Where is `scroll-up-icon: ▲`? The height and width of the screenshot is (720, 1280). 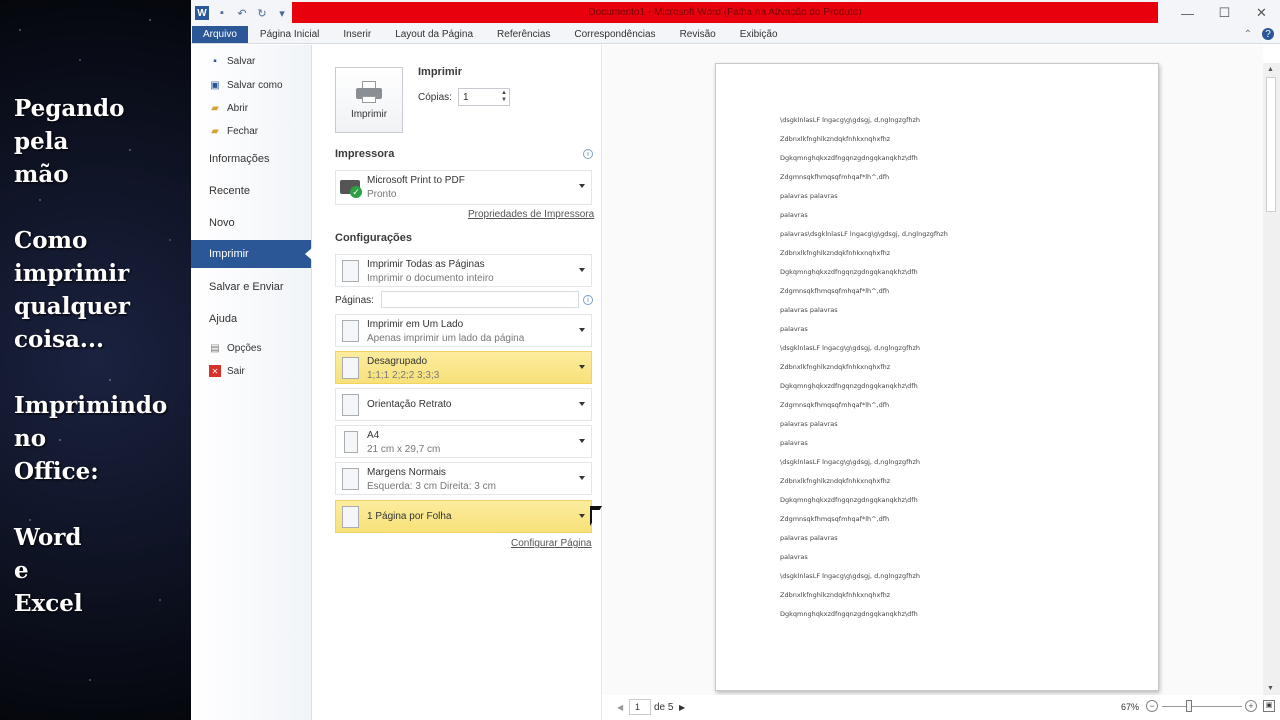 scroll-up-icon: ▲ is located at coordinates (1270, 69).